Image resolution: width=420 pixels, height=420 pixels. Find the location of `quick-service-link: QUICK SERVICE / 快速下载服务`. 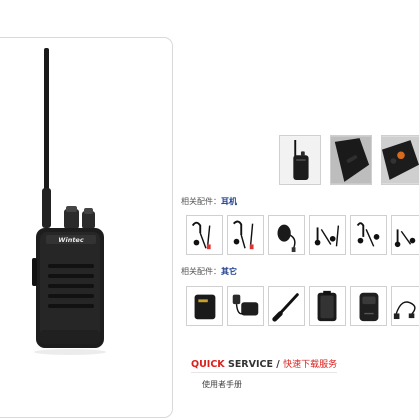

quick-service-link: QUICK SERVICE / 快速下载服务 is located at coordinates (264, 365).